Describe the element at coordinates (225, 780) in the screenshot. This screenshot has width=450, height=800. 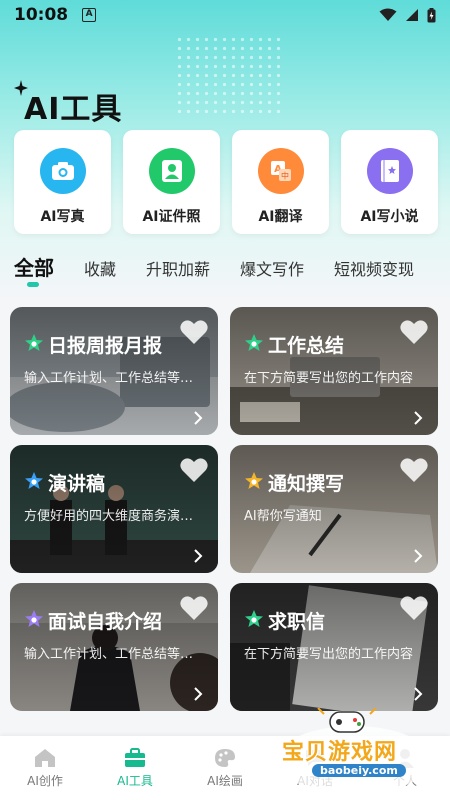
I see `nav-label: AI绘画` at that location.